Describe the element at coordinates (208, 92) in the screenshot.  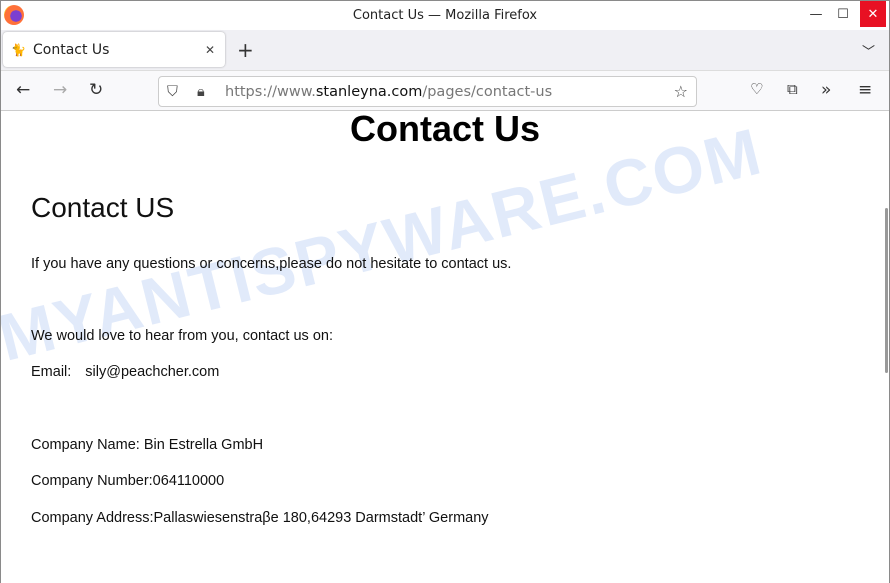
I see `lock-icon: 🔒︎` at that location.